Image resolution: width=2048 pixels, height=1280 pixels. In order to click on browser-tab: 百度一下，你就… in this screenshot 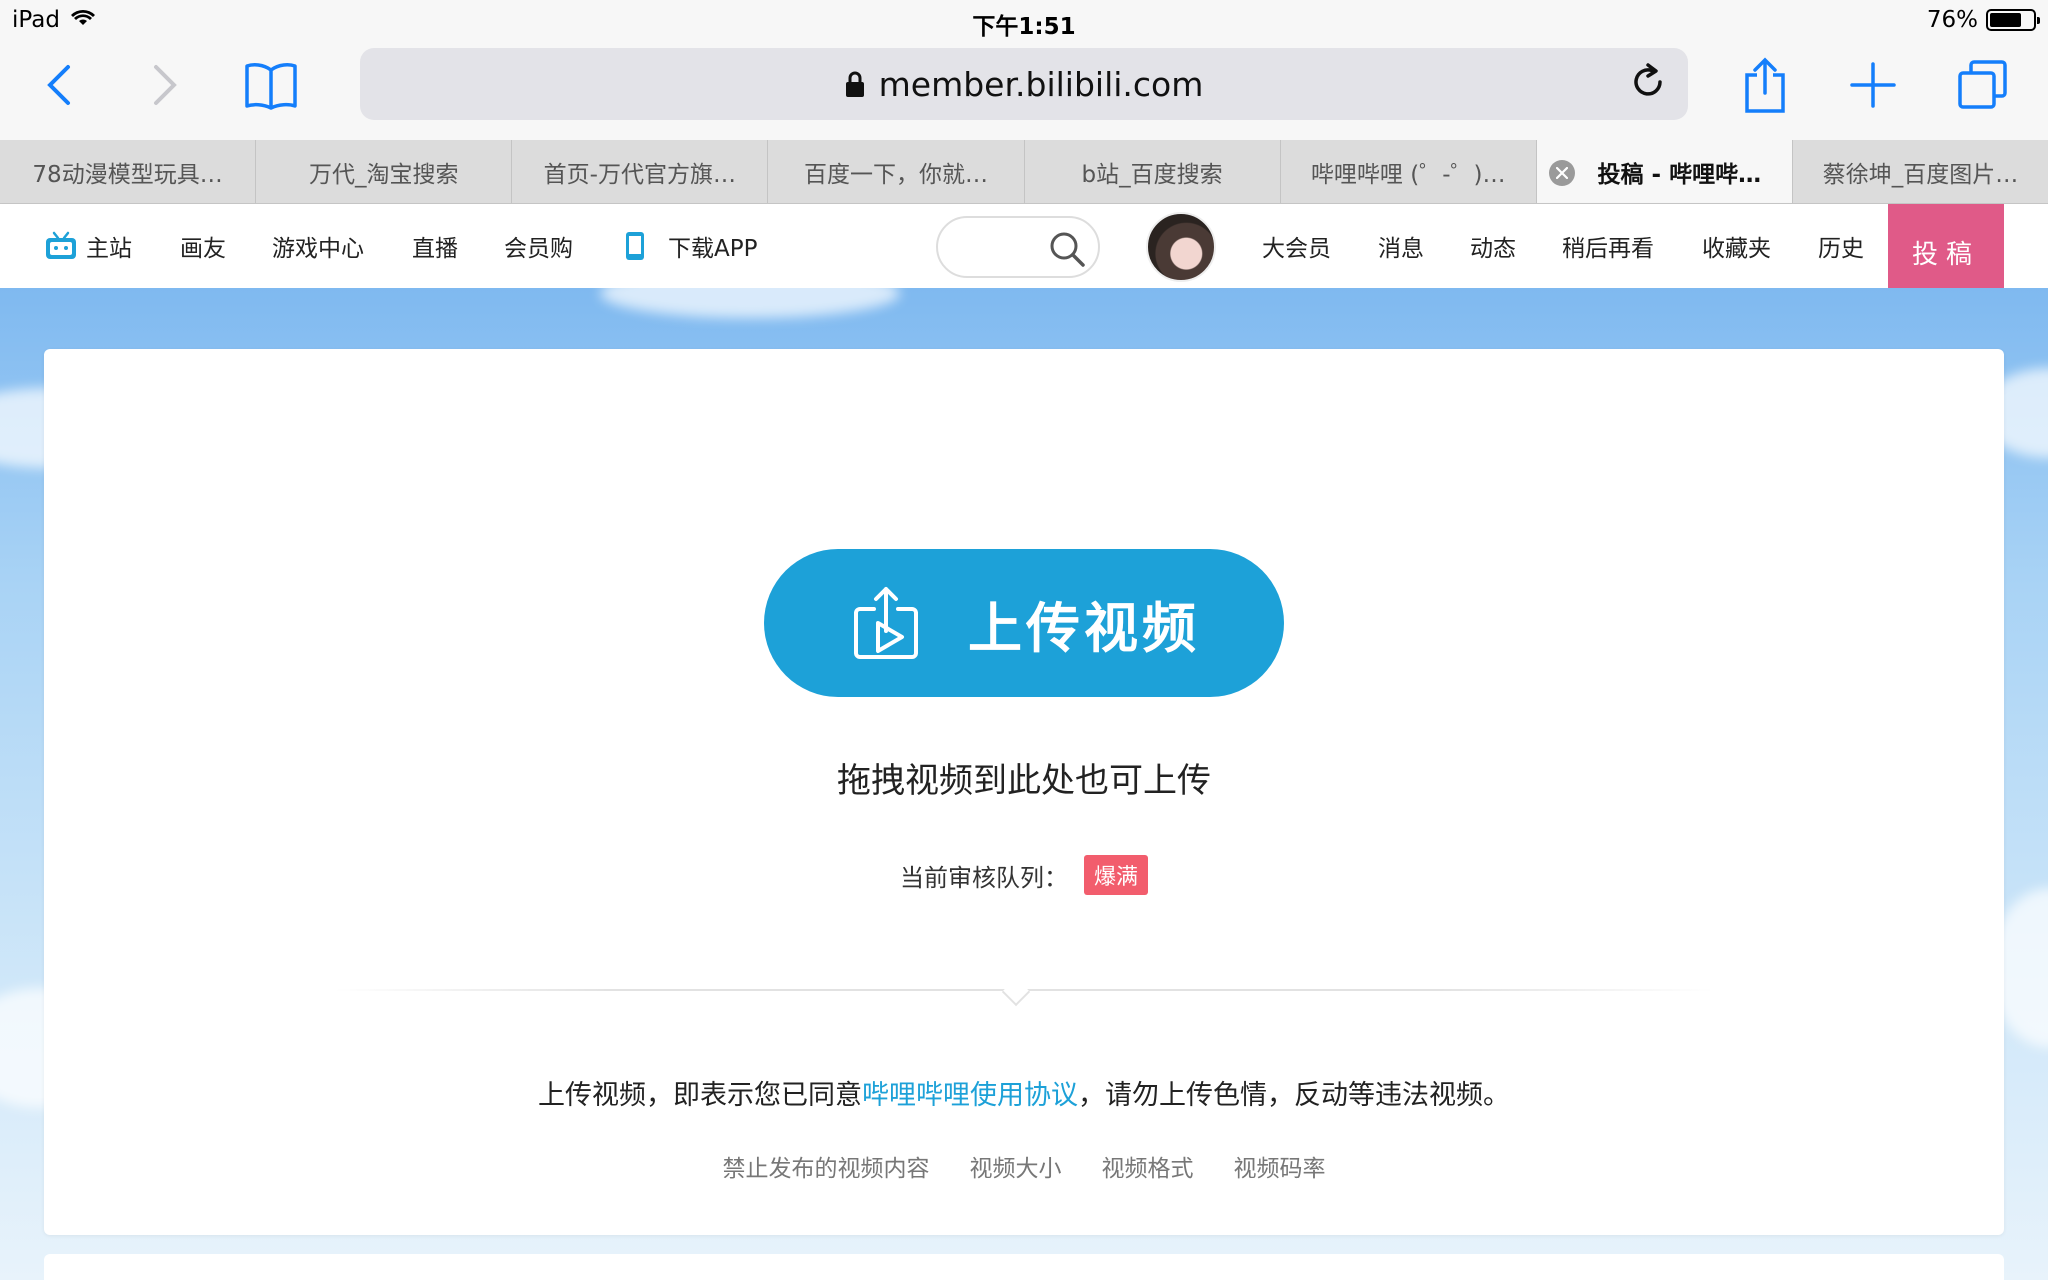, I will do `click(896, 171)`.